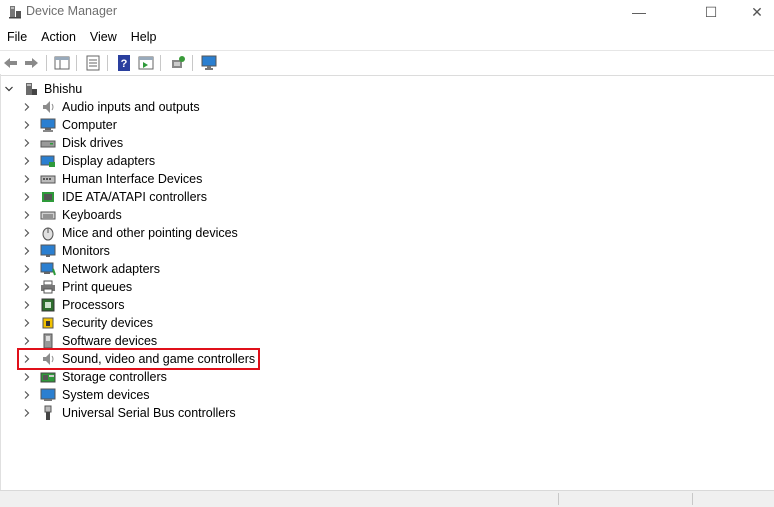 The height and width of the screenshot is (507, 774). I want to click on disk-drive-icon, so click(48, 144).